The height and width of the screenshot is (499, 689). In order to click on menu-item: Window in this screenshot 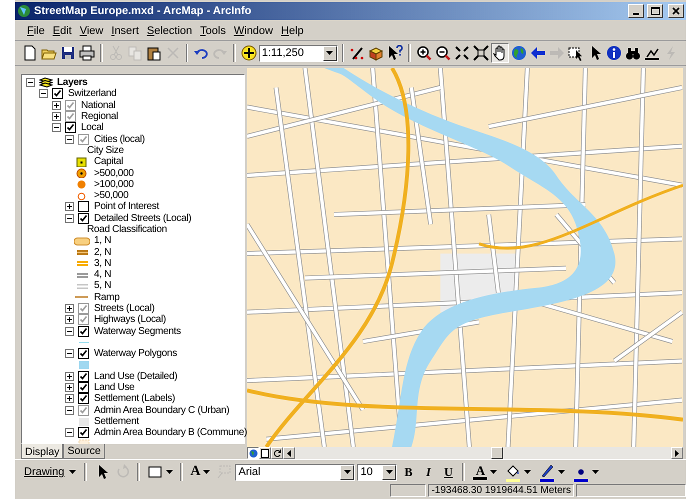, I will do `click(253, 31)`.